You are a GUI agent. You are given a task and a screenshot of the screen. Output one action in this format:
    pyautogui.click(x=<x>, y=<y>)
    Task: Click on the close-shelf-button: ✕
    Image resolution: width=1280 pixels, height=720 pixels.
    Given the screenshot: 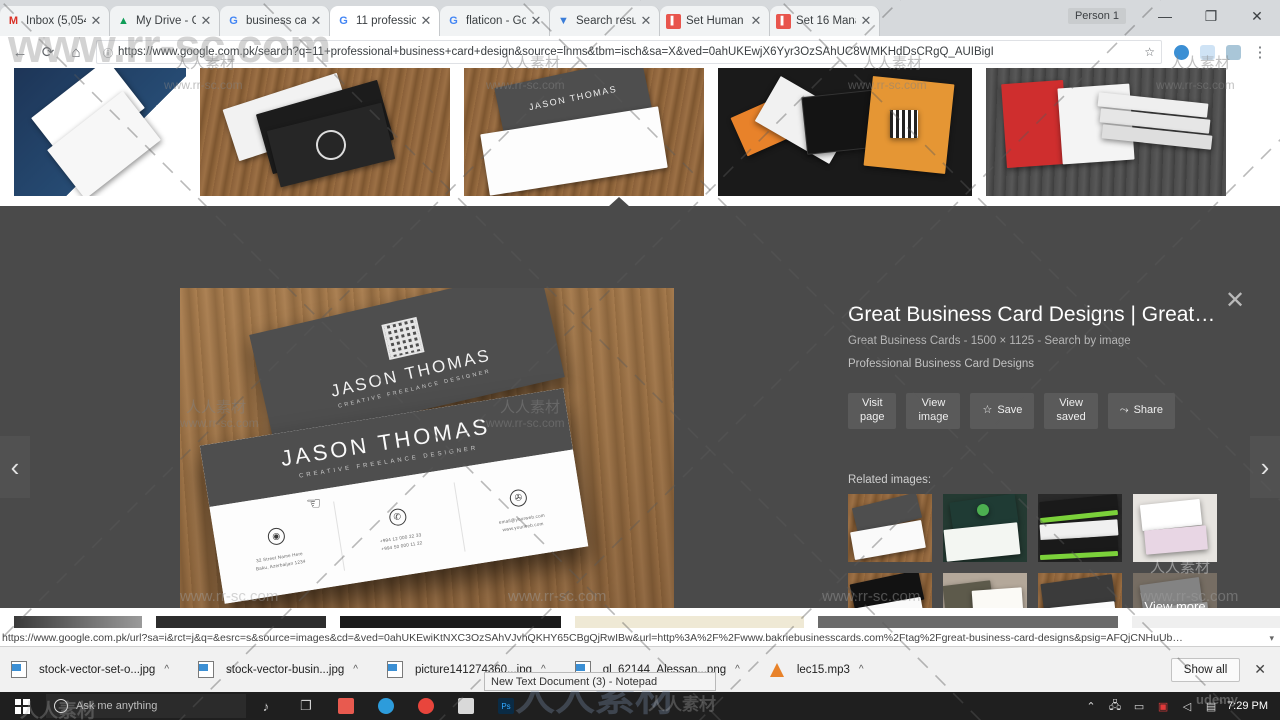 What is the action you would take?
    pyautogui.click(x=1260, y=669)
    